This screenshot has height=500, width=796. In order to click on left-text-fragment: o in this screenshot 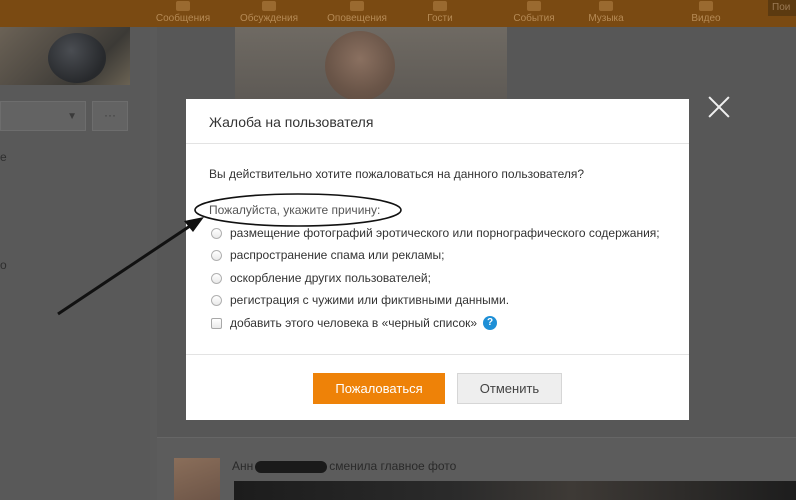, I will do `click(3, 265)`.